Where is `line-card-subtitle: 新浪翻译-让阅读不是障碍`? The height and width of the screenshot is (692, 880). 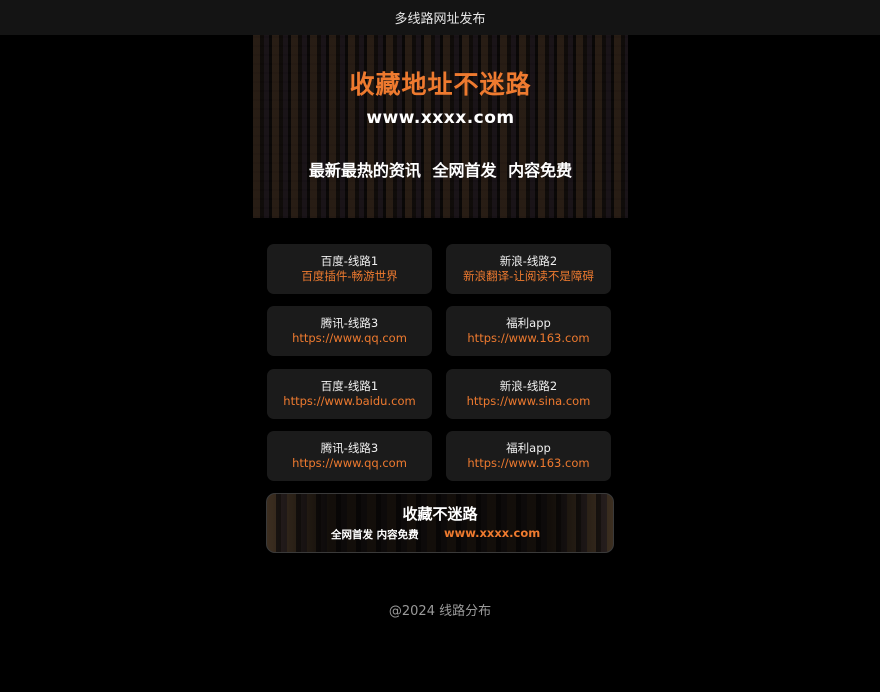
line-card-subtitle: 新浪翻译-让阅读不是障碍 is located at coordinates (528, 276).